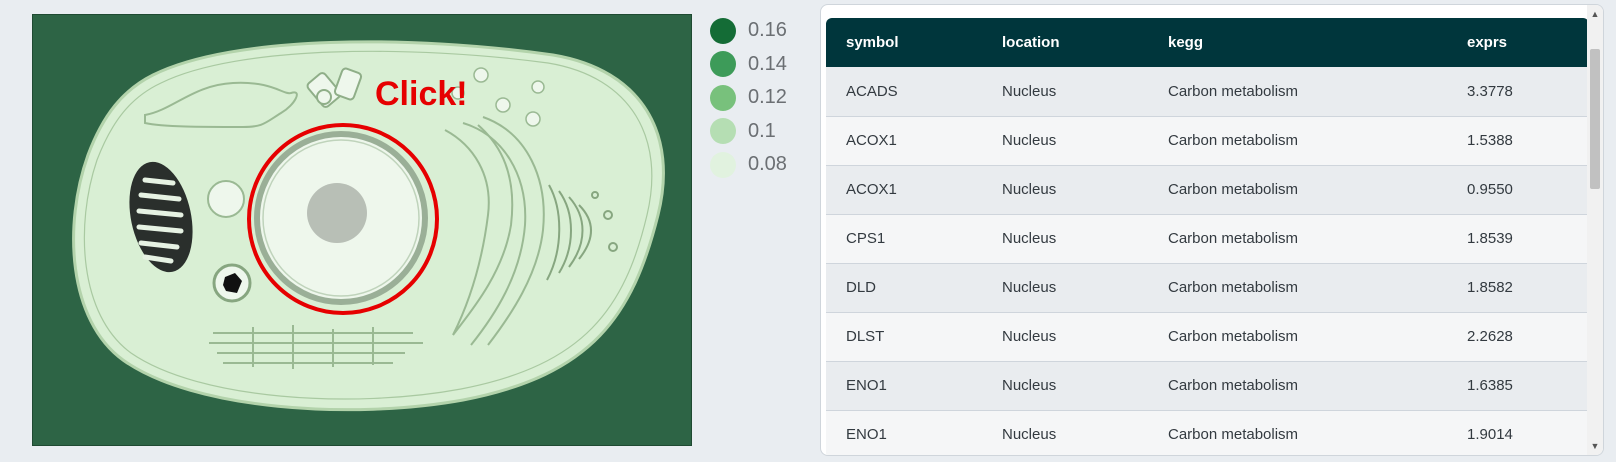 This screenshot has height=462, width=1616. Describe the element at coordinates (1490, 91) in the screenshot. I see `cell-exprs: 3.3778` at that location.